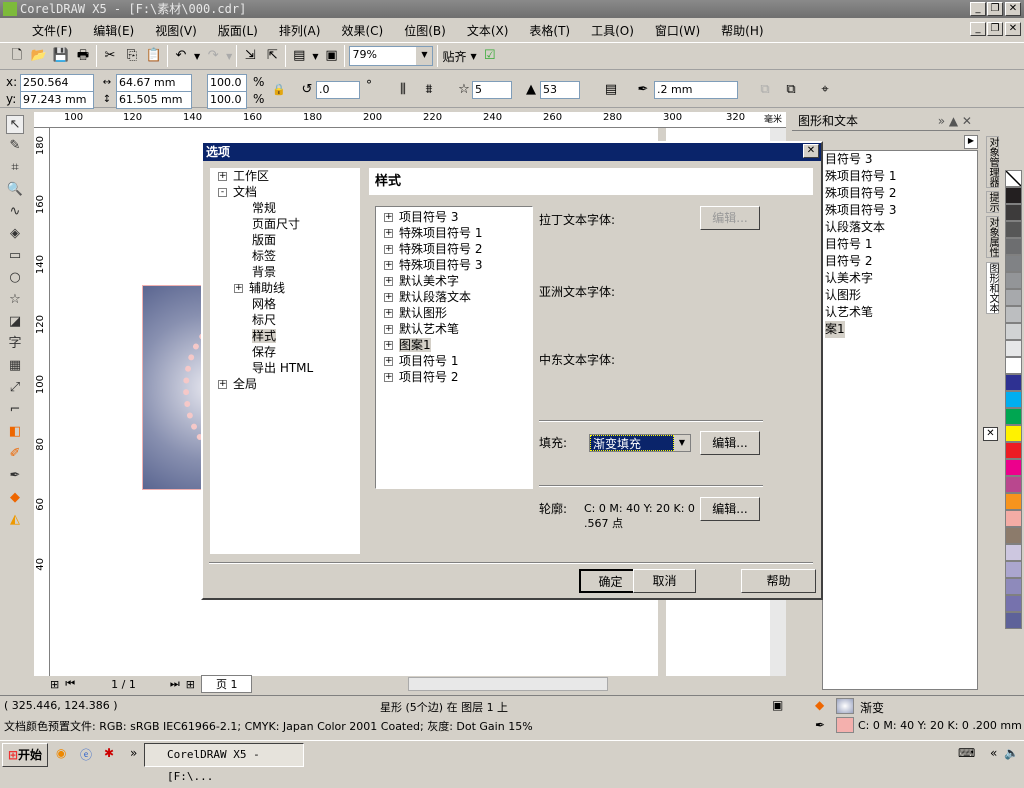 The width and height of the screenshot is (1024, 788). Describe the element at coordinates (15, 256) in the screenshot. I see `rectangle-tool-icon: ▭` at that location.